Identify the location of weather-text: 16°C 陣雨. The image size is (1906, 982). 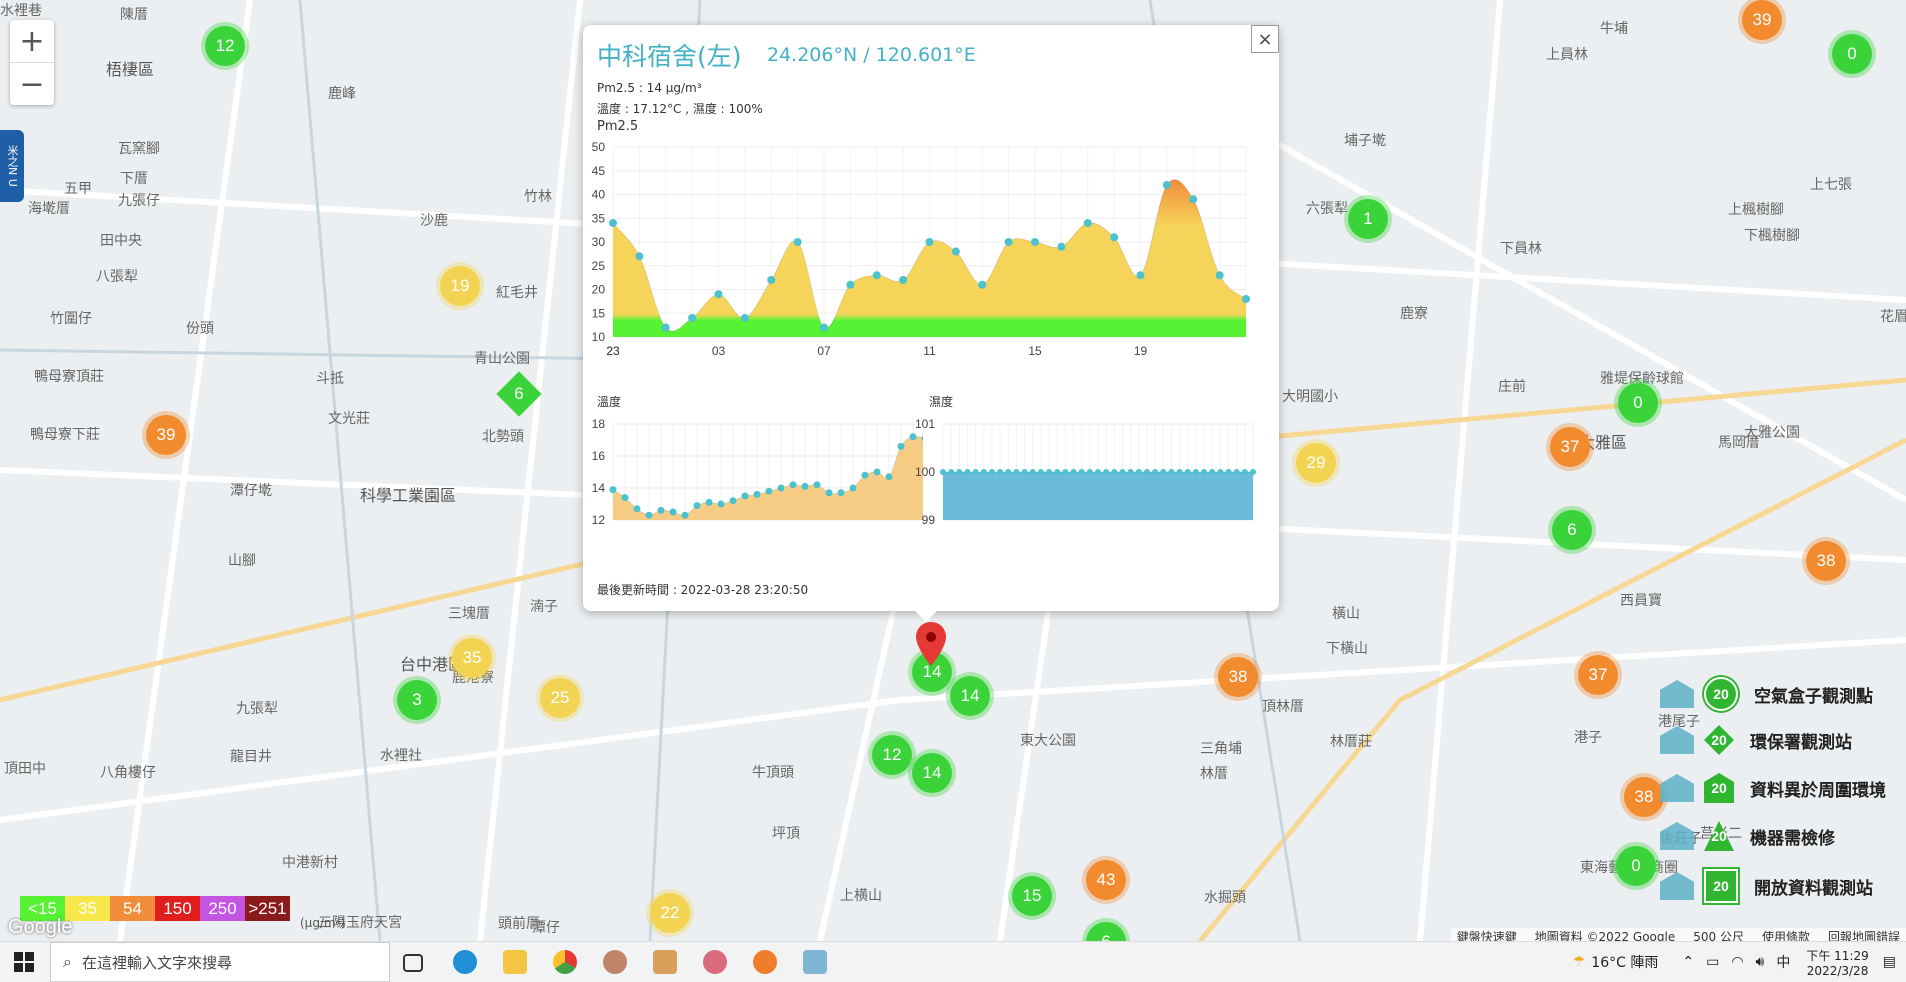
(1624, 962).